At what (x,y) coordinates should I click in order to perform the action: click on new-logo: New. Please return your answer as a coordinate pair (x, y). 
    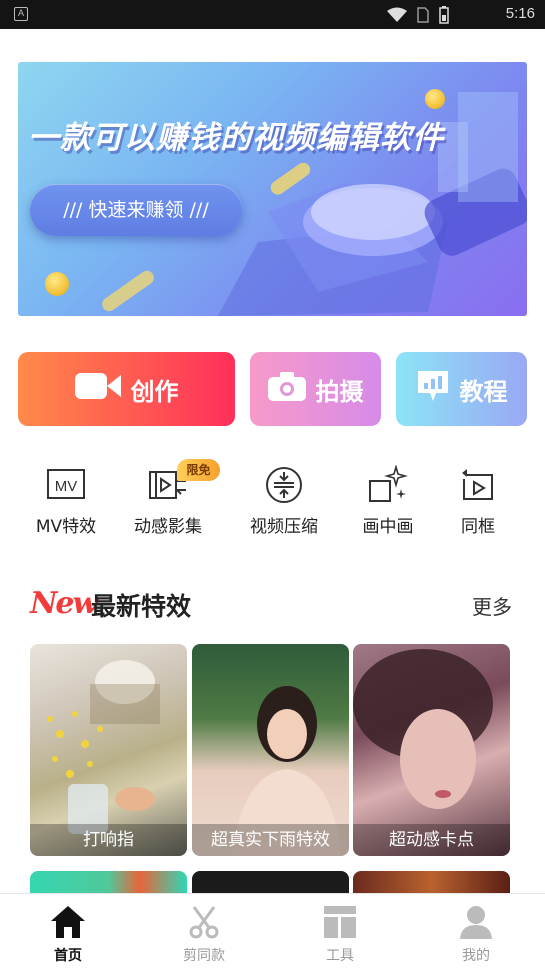
    Looking at the image, I should click on (64, 603).